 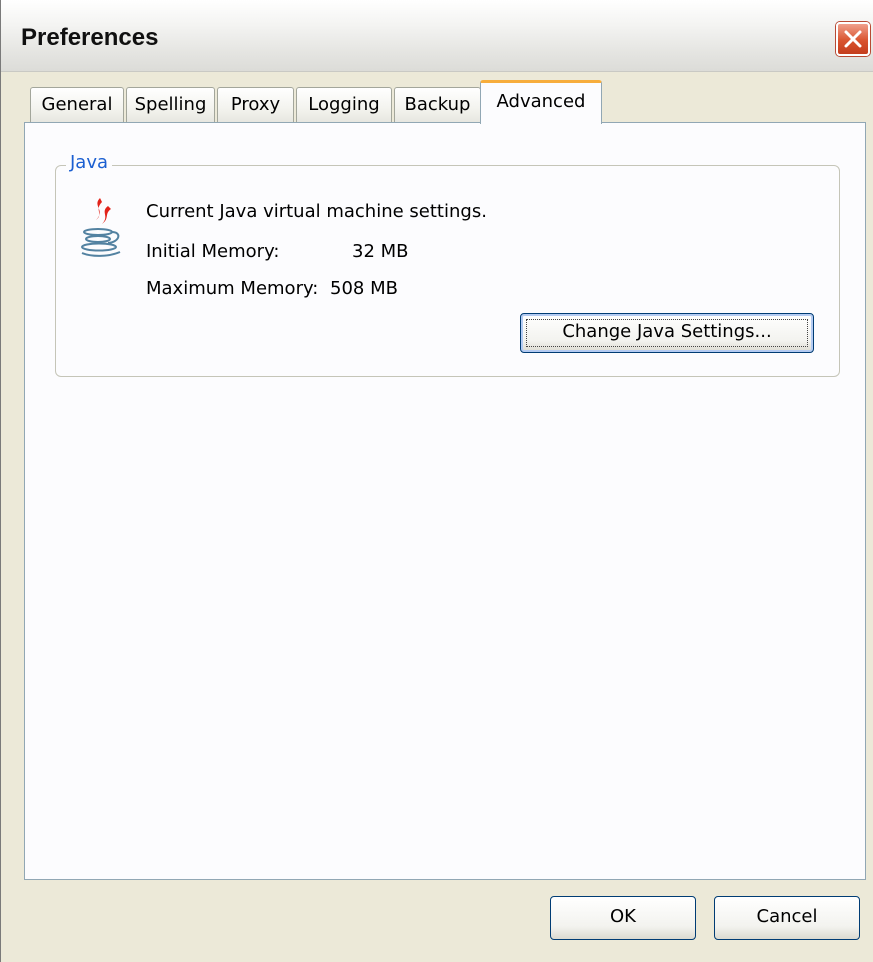 I want to click on close-button, so click(x=853, y=39).